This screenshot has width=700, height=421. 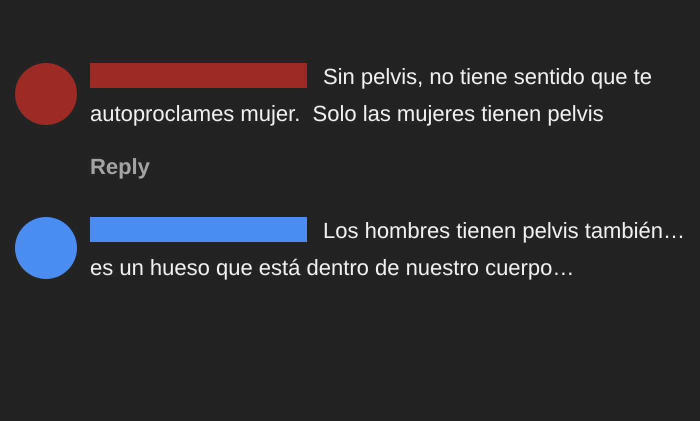 What do you see at coordinates (120, 167) in the screenshot?
I see `reply-button: Reply` at bounding box center [120, 167].